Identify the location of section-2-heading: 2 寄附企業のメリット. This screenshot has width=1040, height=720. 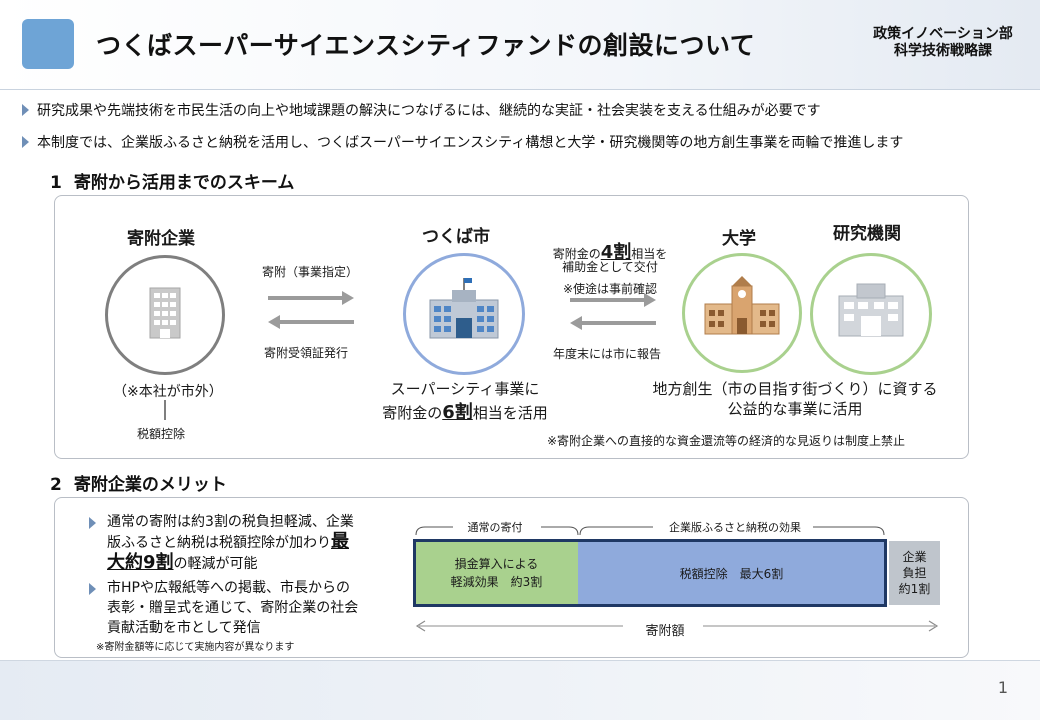
(138, 485).